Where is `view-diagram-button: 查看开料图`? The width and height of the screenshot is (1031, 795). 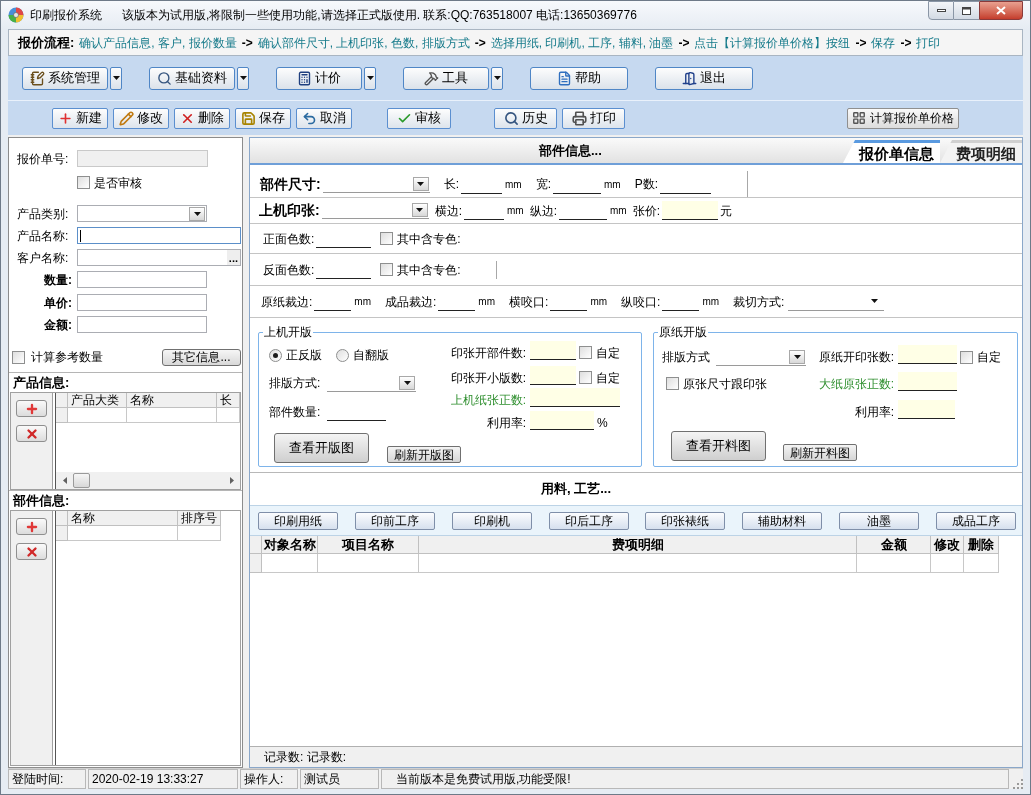
view-diagram-button: 查看开料图 is located at coordinates (718, 446).